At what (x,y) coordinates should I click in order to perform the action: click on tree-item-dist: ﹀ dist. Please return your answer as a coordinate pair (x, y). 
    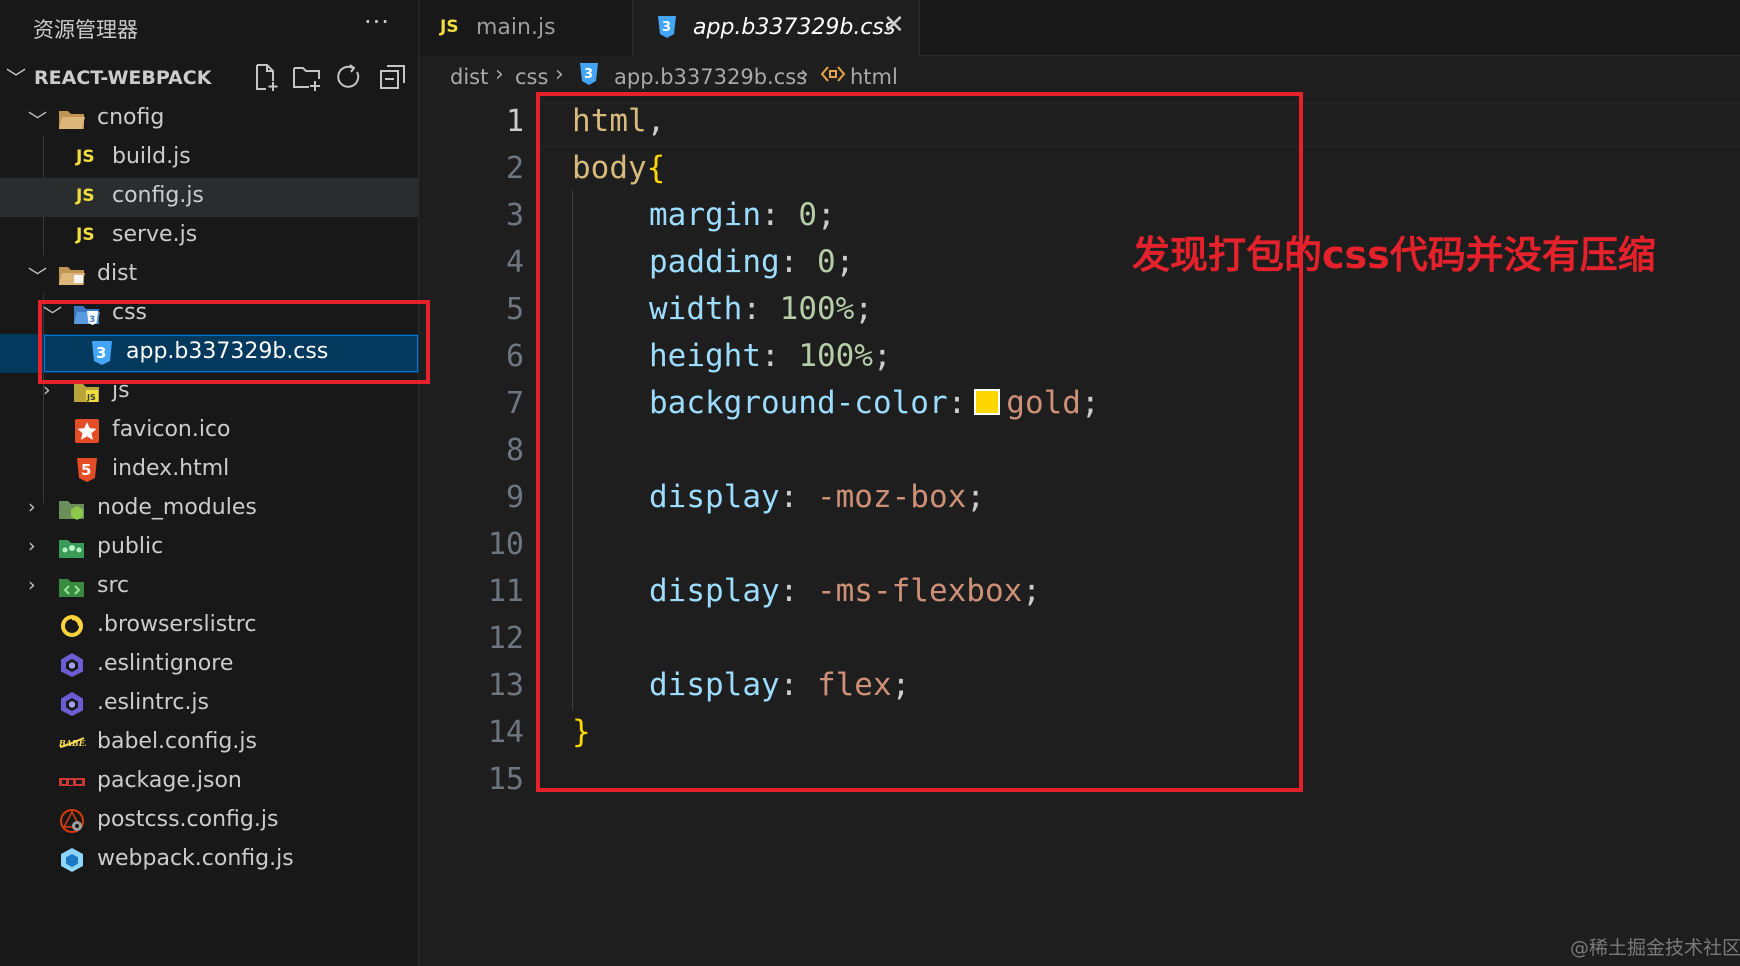
    Looking at the image, I should click on (209, 275).